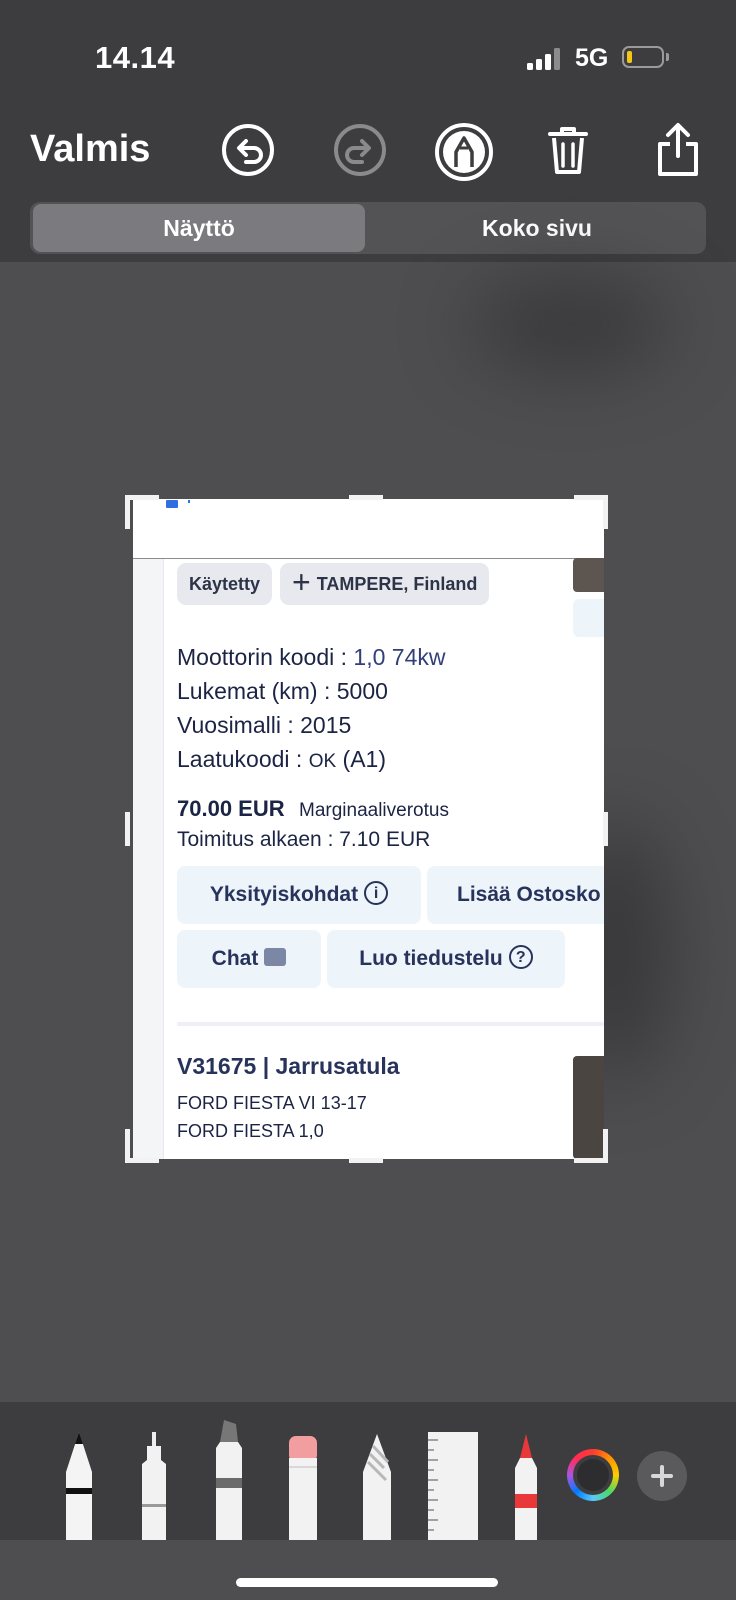 The height and width of the screenshot is (1600, 736). I want to click on share-icon, so click(678, 150).